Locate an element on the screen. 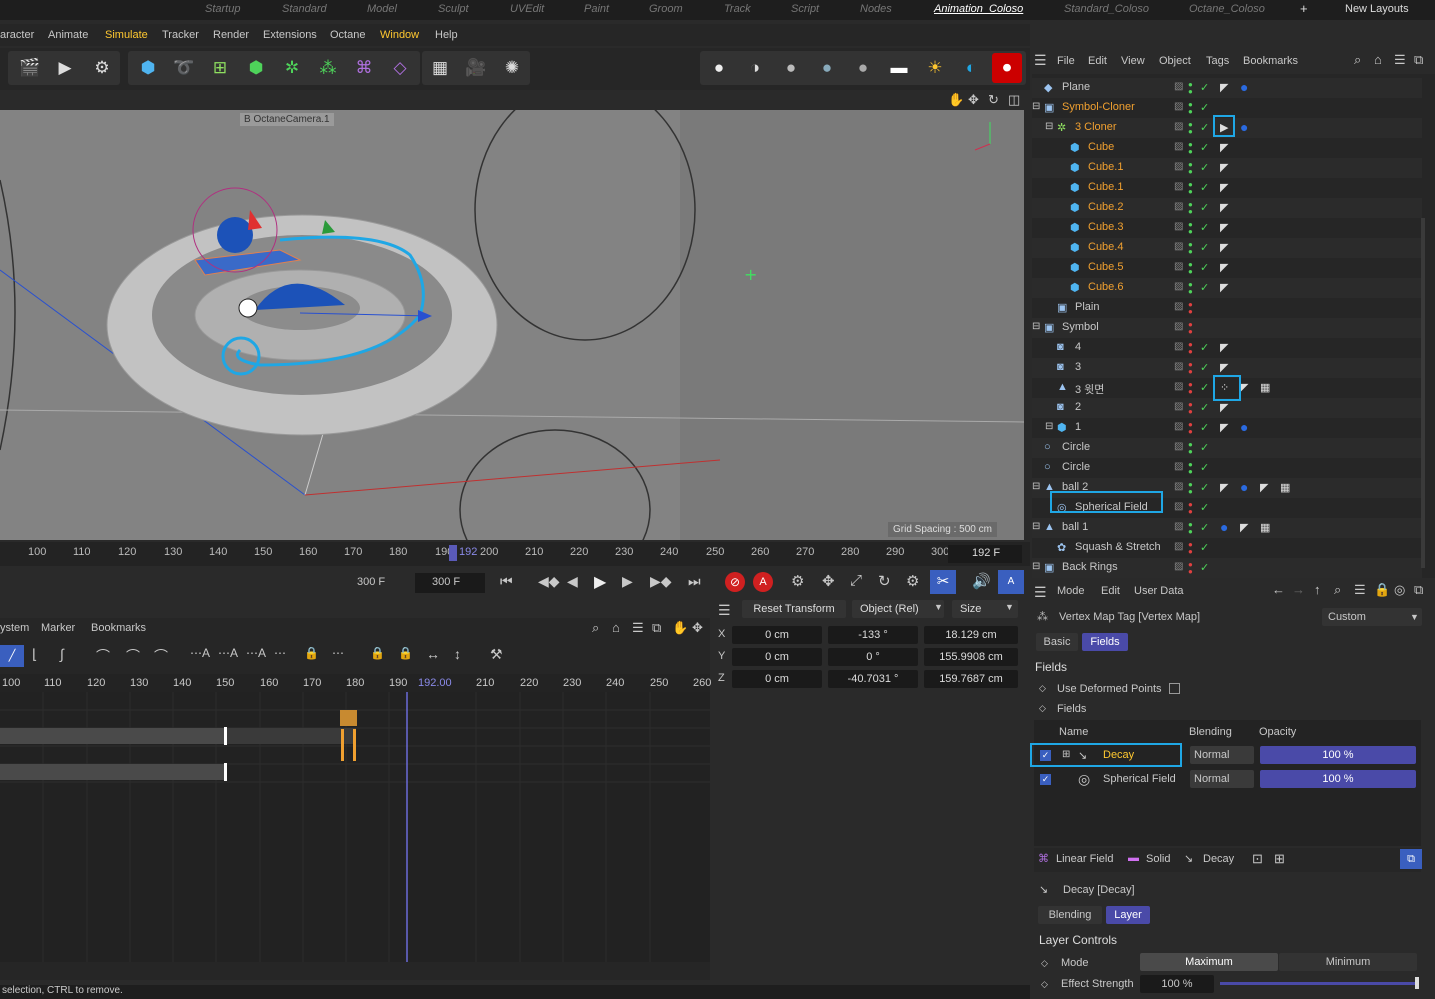 The width and height of the screenshot is (1435, 999). mograph-cloner-icon: ✲ is located at coordinates (292, 68).